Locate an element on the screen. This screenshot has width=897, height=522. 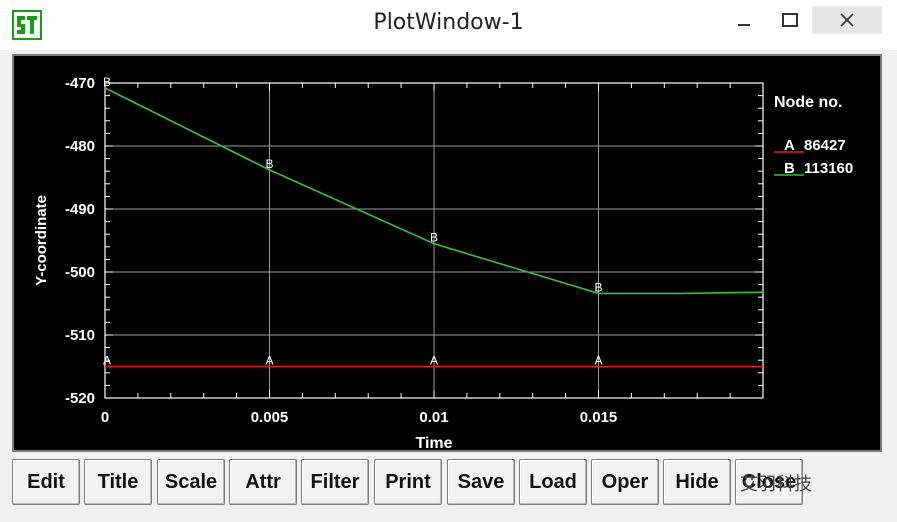
y-axis-label: Y-coordinate is located at coordinates (41, 240).